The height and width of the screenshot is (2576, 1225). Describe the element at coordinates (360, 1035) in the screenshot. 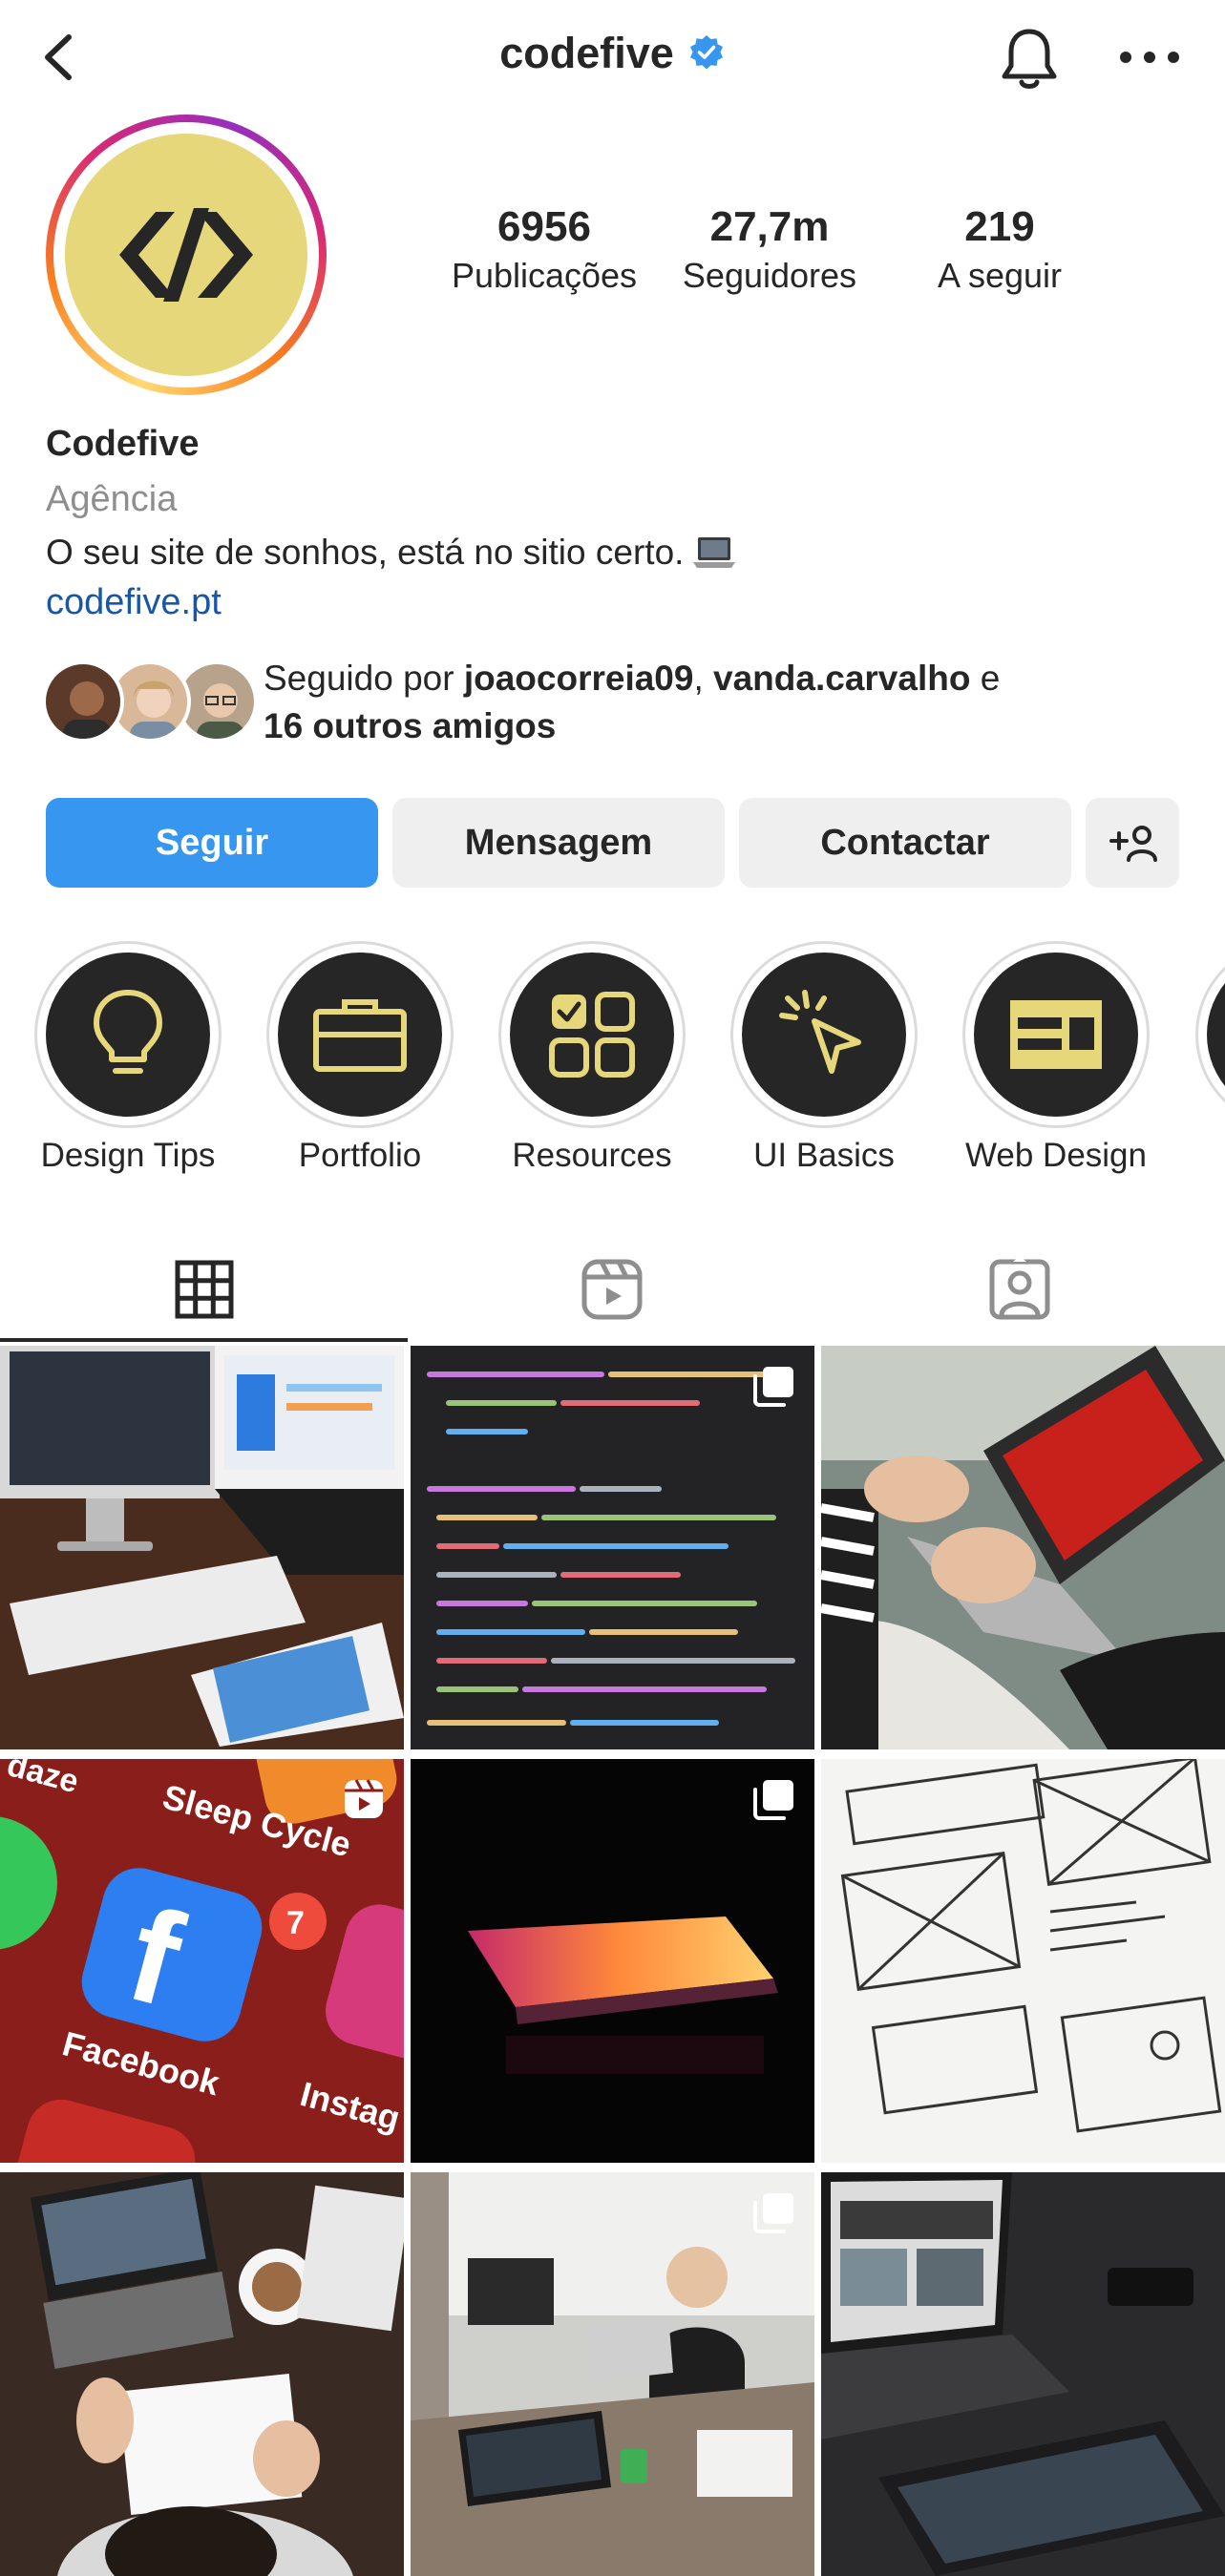

I see `briefcase-icon` at that location.